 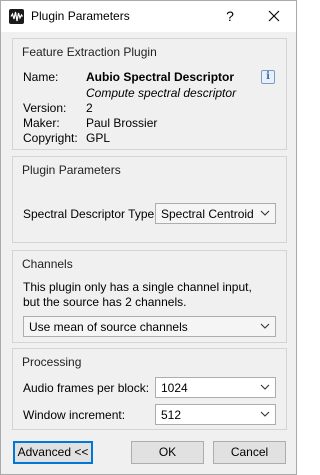 What do you see at coordinates (122, 123) in the screenshot?
I see `maker-value: Paul Brossier` at bounding box center [122, 123].